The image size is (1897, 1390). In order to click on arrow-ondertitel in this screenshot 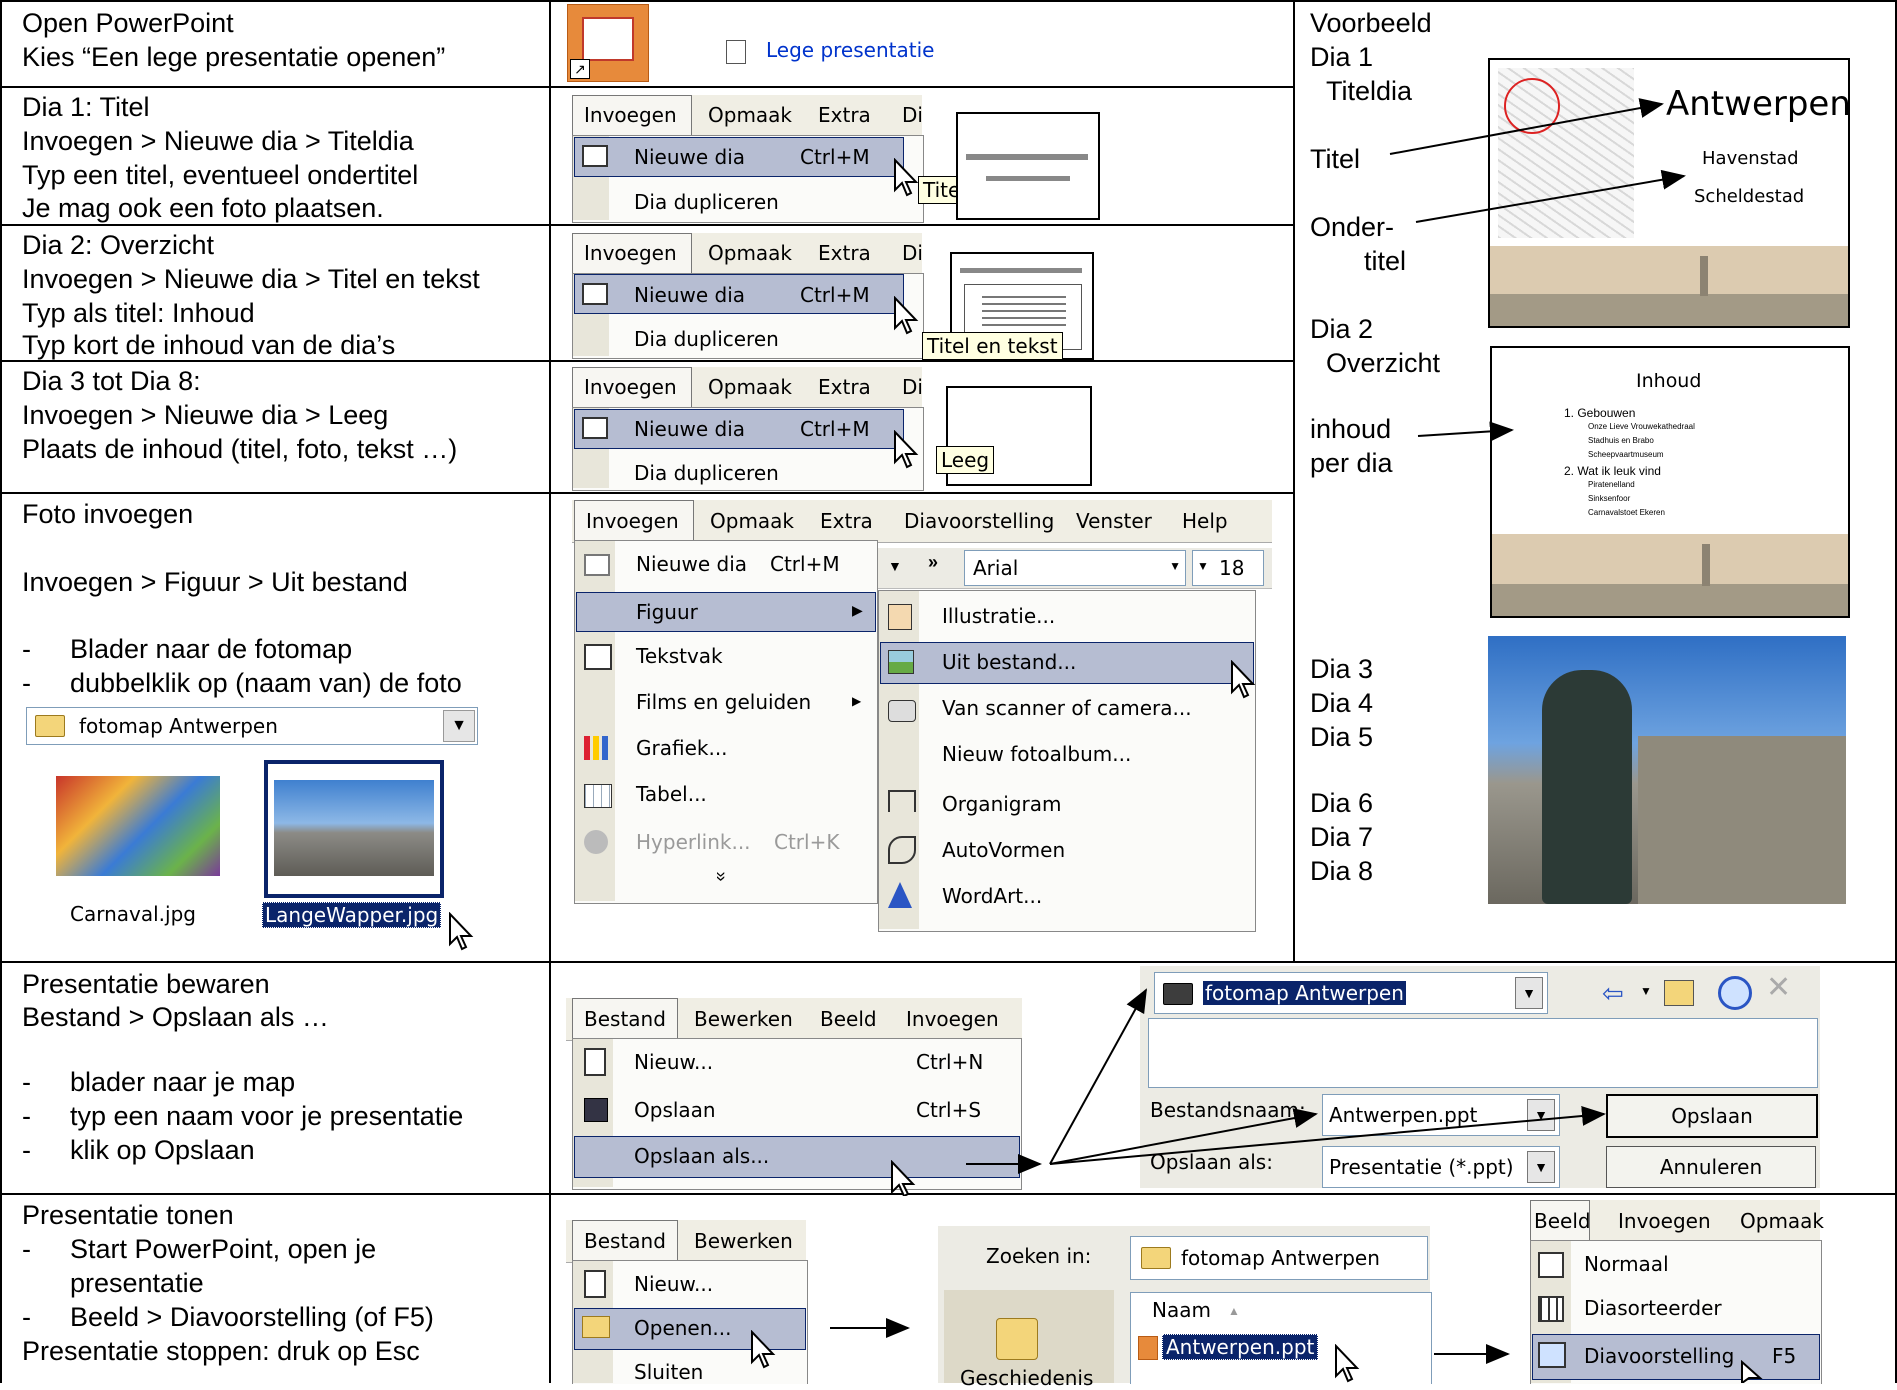, I will do `click(1550, 196)`.